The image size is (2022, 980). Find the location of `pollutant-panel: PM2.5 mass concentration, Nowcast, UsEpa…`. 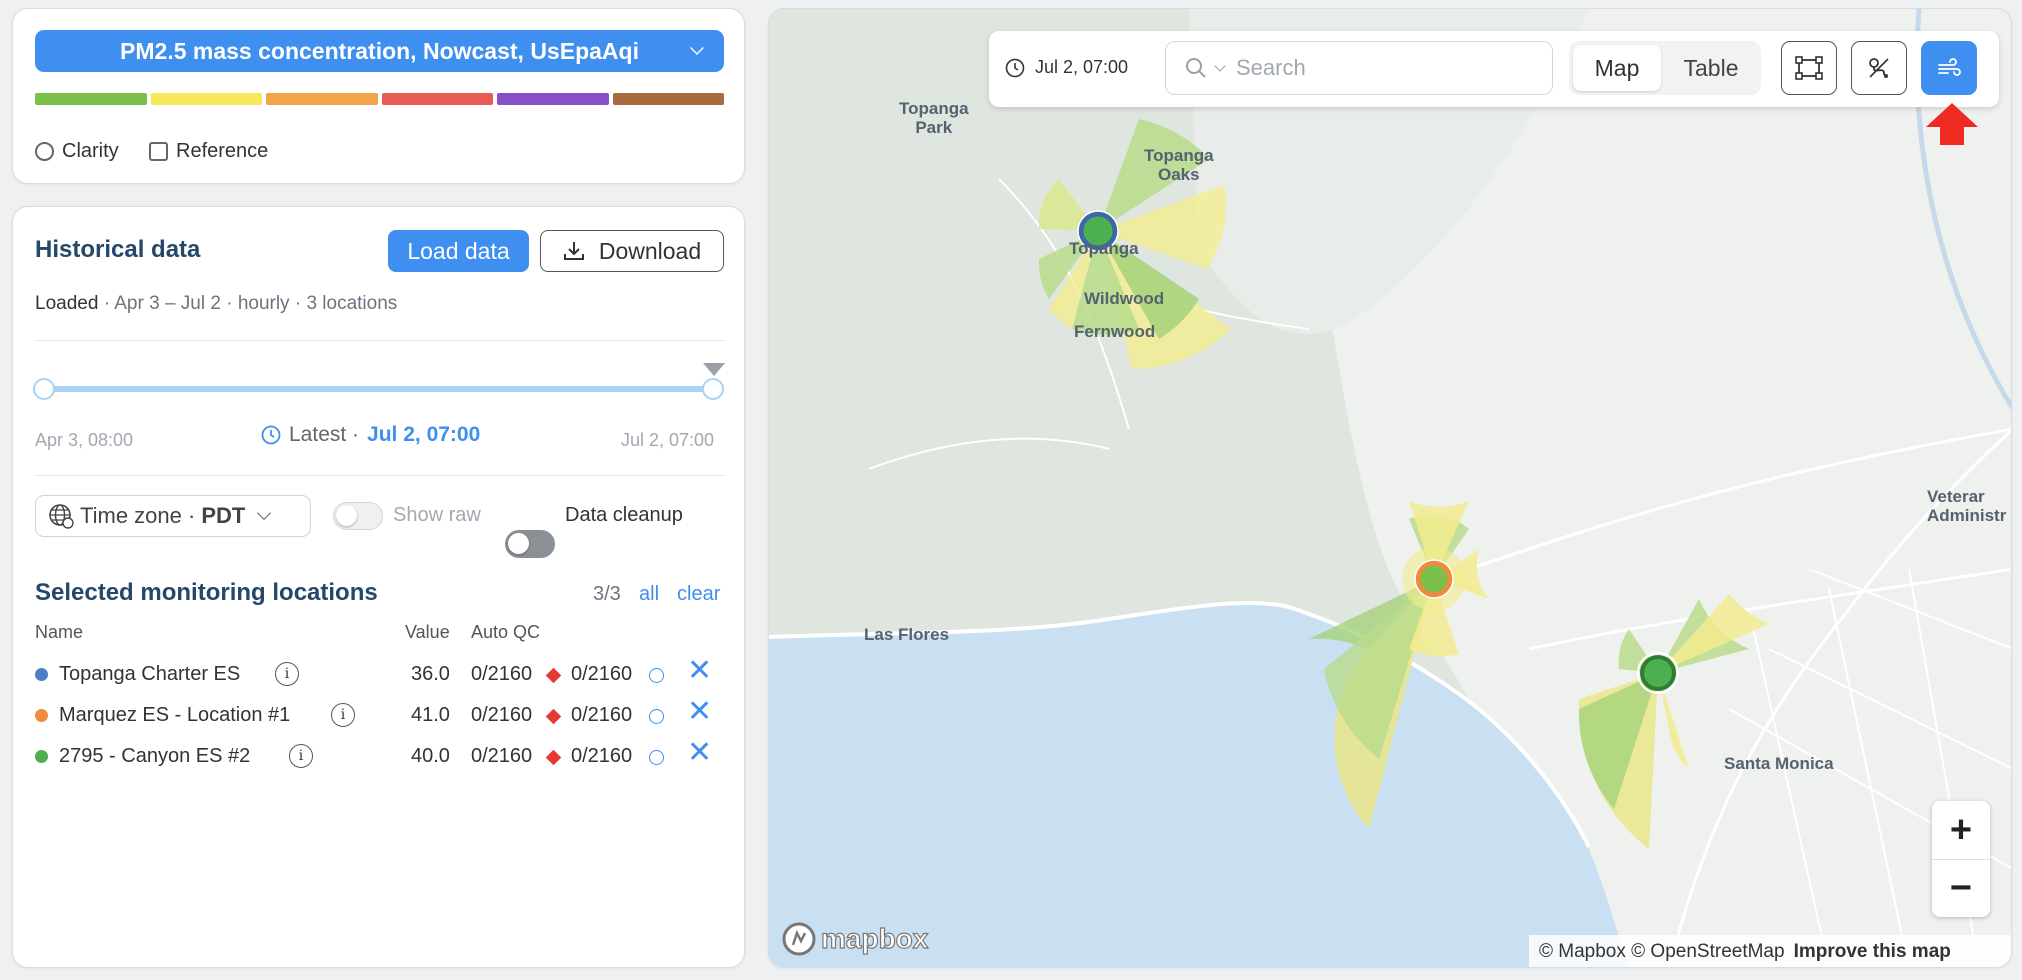

pollutant-panel: PM2.5 mass concentration, Nowcast, UsEpa… is located at coordinates (378, 96).